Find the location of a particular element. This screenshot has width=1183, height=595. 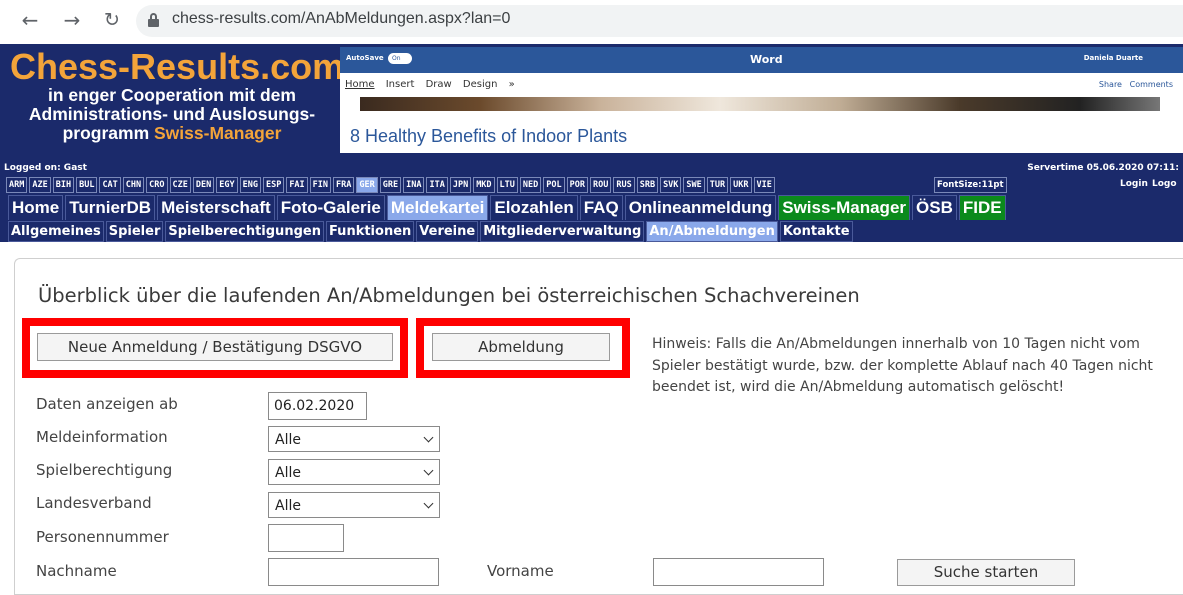

language-chn: CHN is located at coordinates (133, 185).